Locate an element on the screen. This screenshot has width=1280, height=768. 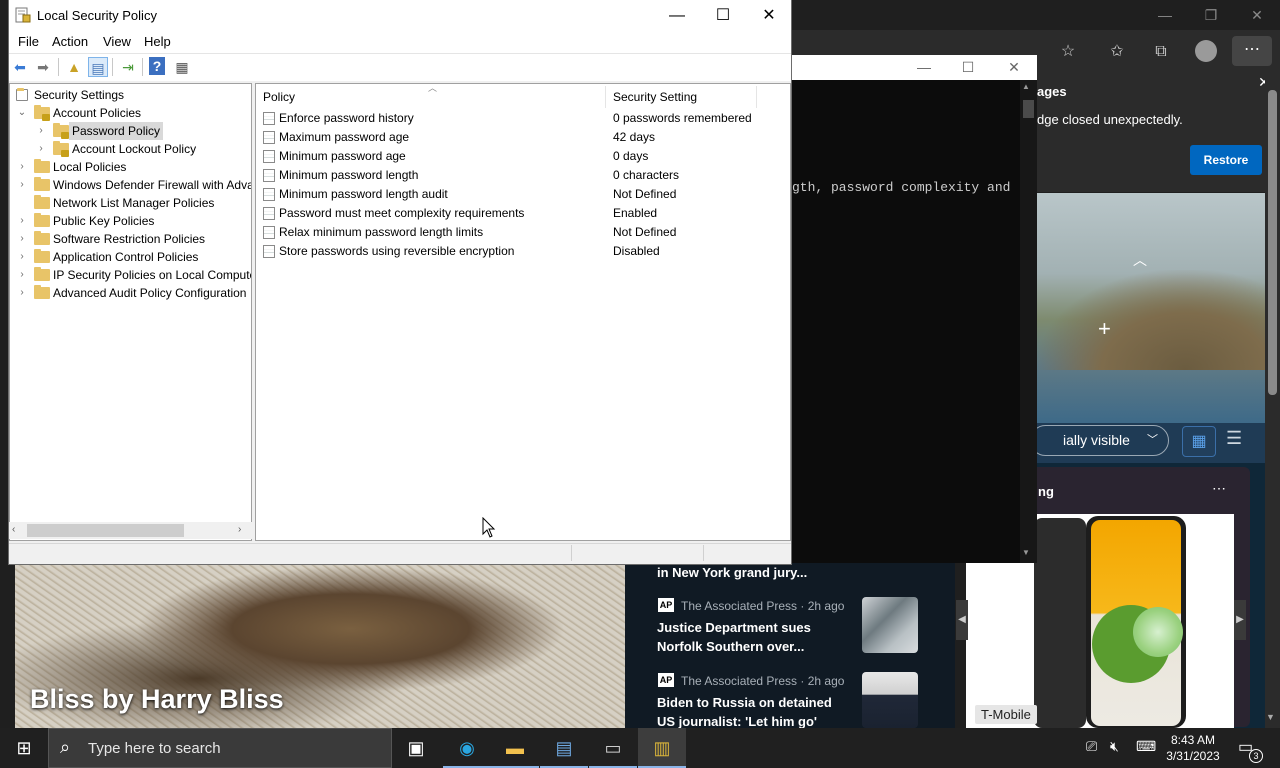
more-options-icon: ⋯ is located at coordinates (1252, 51).